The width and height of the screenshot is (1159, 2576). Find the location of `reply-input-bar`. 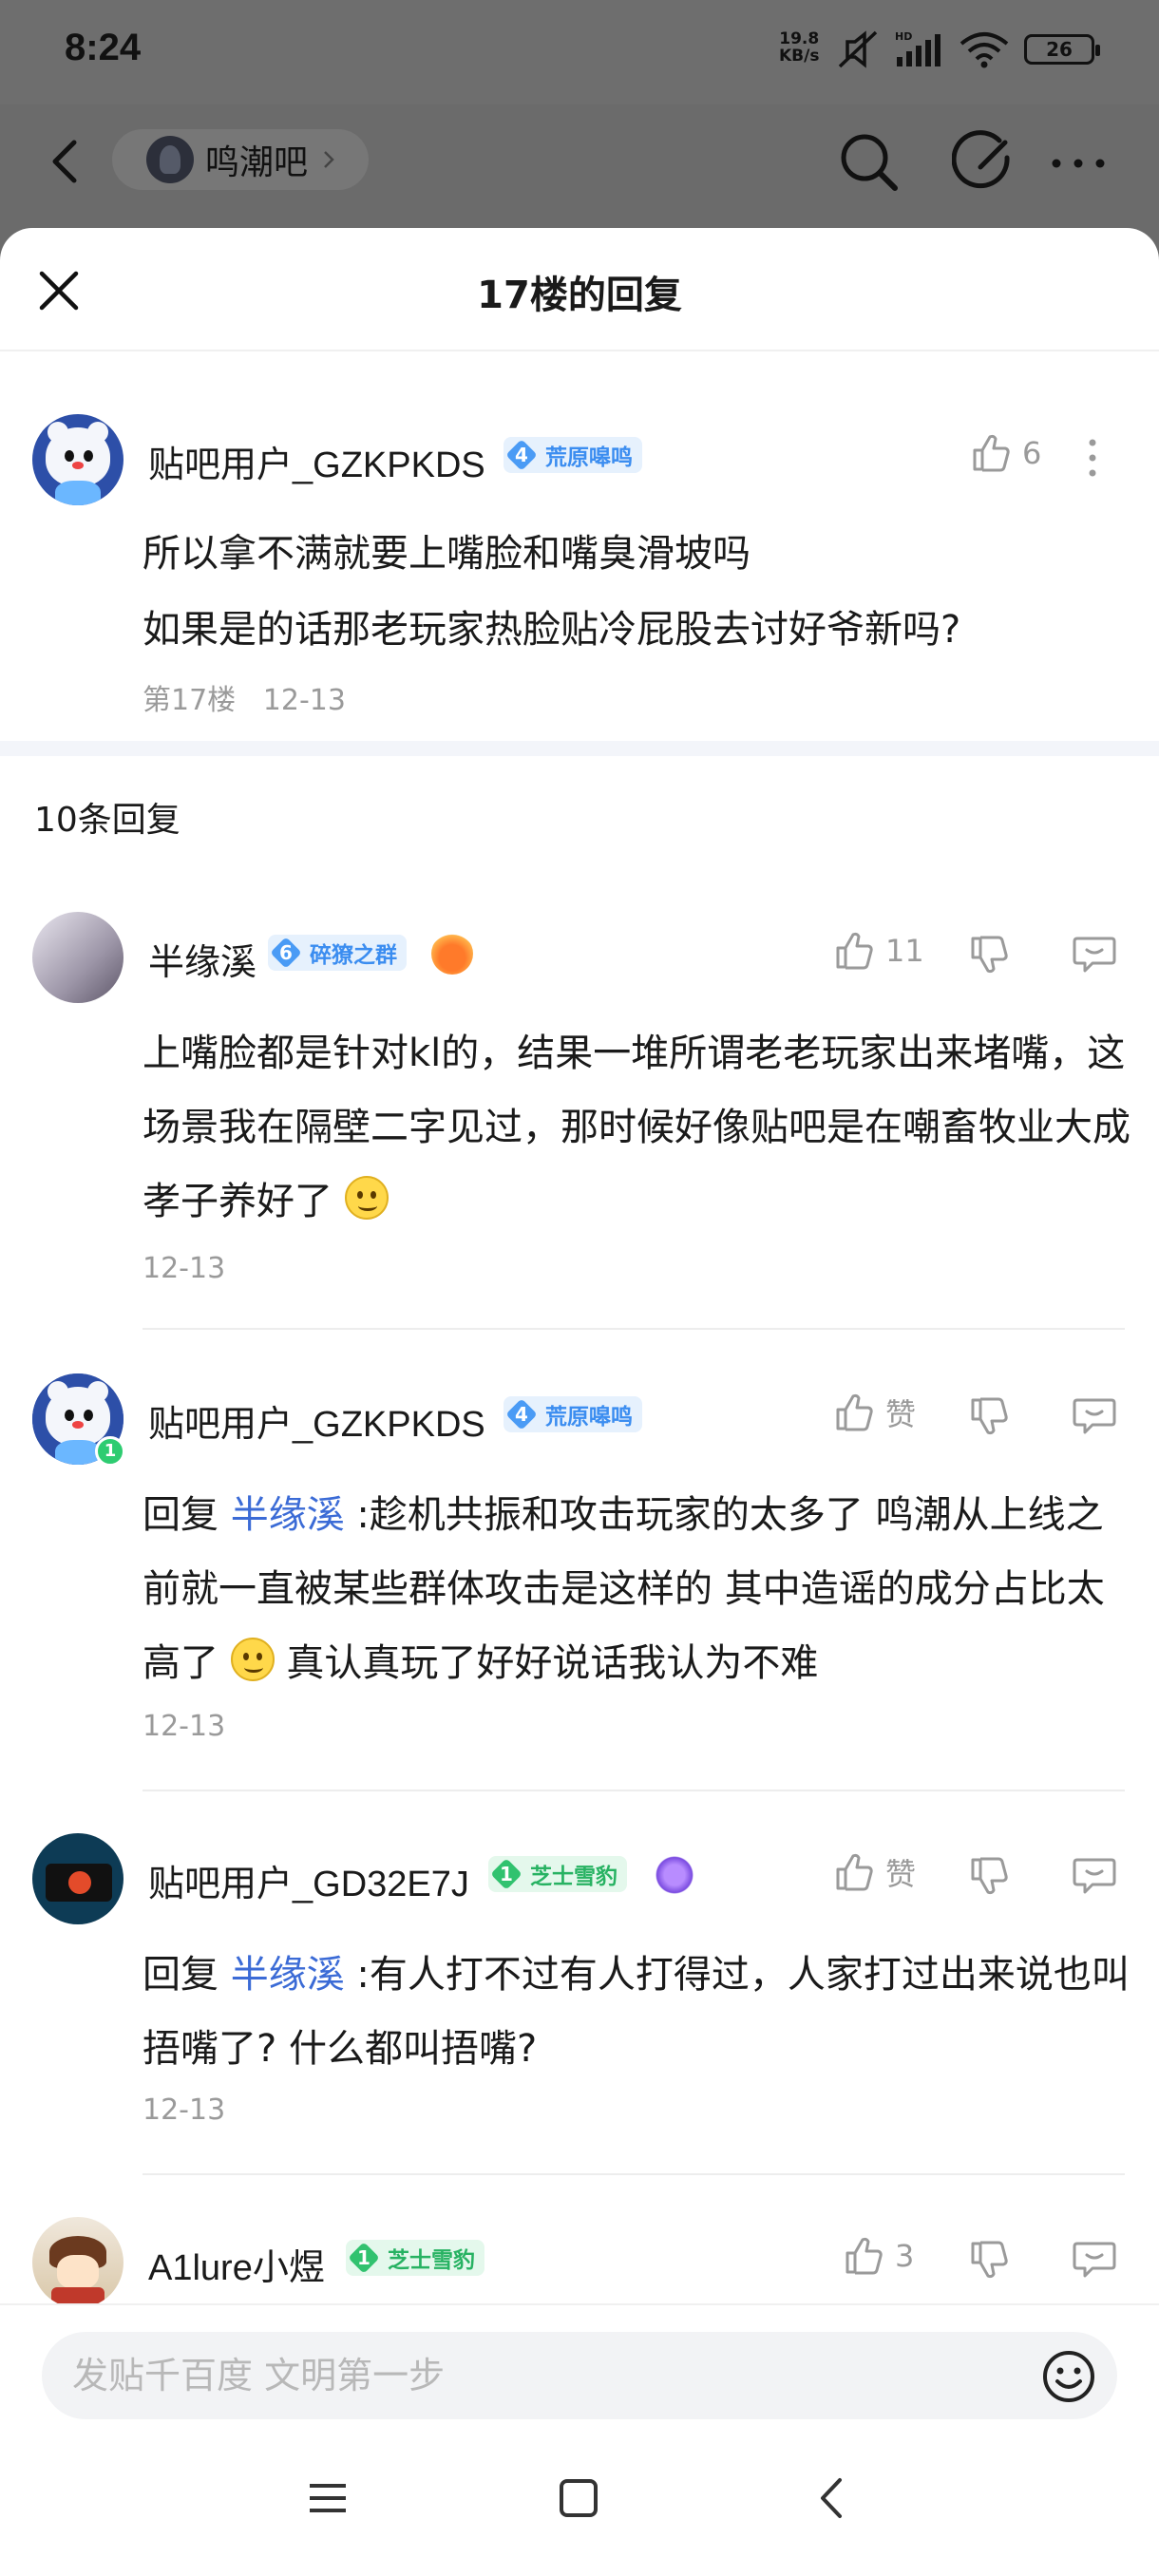

reply-input-bar is located at coordinates (579, 2365).